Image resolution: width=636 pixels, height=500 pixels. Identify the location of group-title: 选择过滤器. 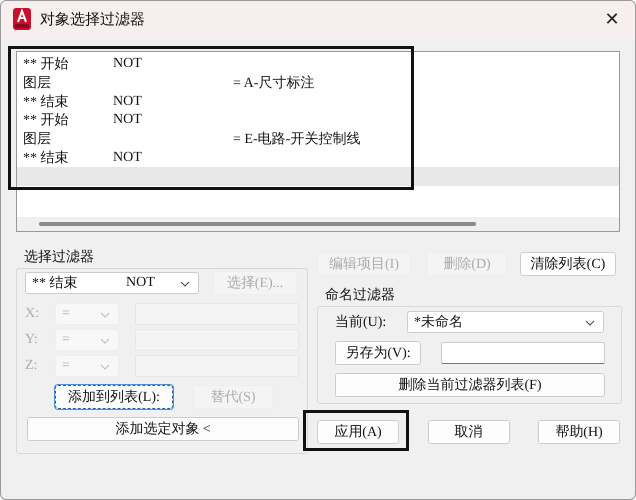
(59, 258).